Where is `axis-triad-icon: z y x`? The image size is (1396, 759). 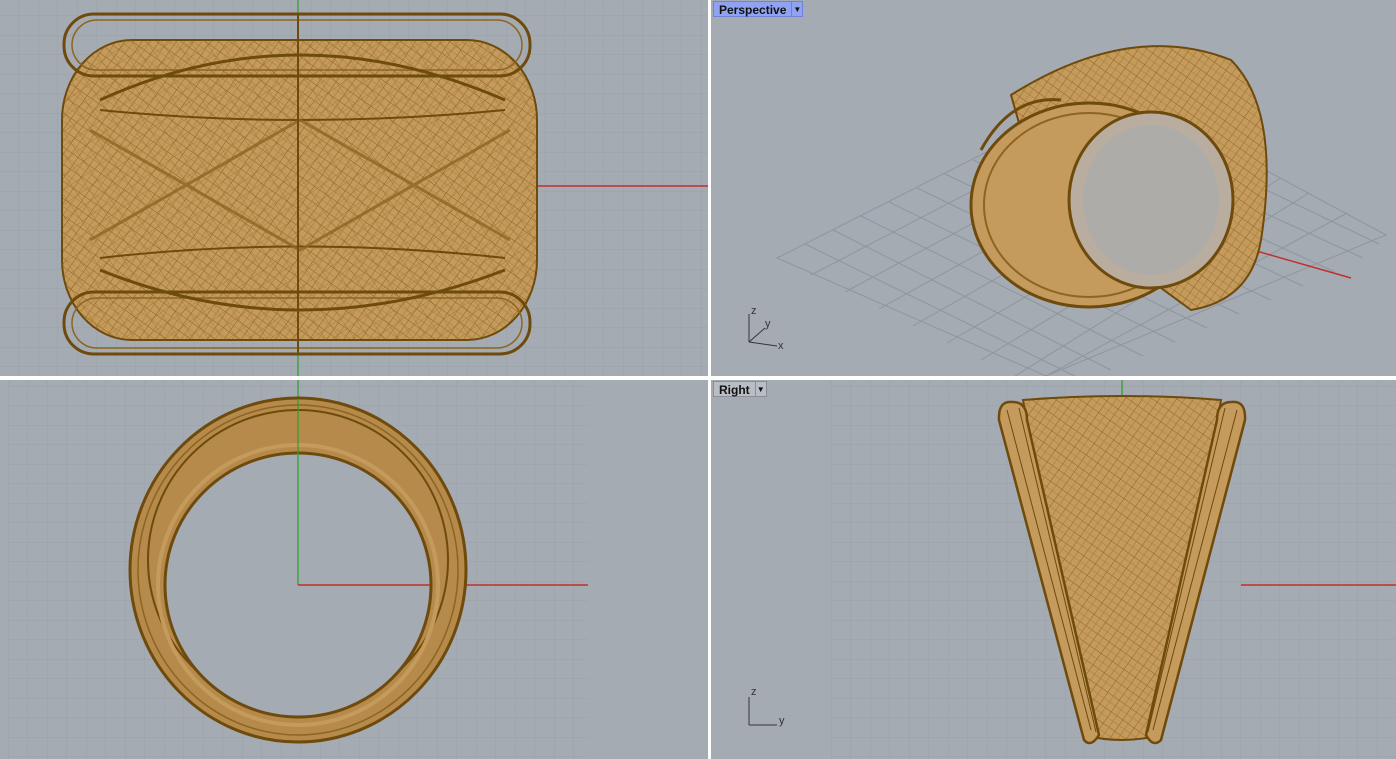 axis-triad-icon: z y x is located at coordinates (766, 328).